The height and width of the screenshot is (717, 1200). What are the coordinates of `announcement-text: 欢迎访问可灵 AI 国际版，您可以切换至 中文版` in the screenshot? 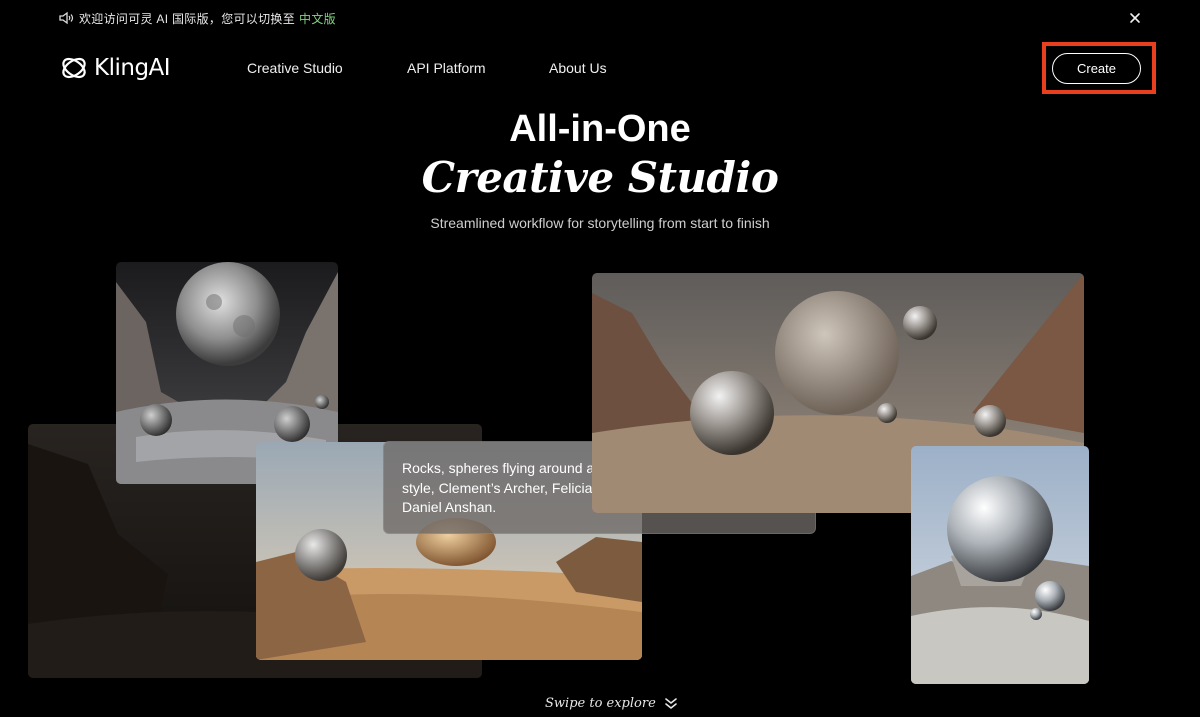 It's located at (207, 18).